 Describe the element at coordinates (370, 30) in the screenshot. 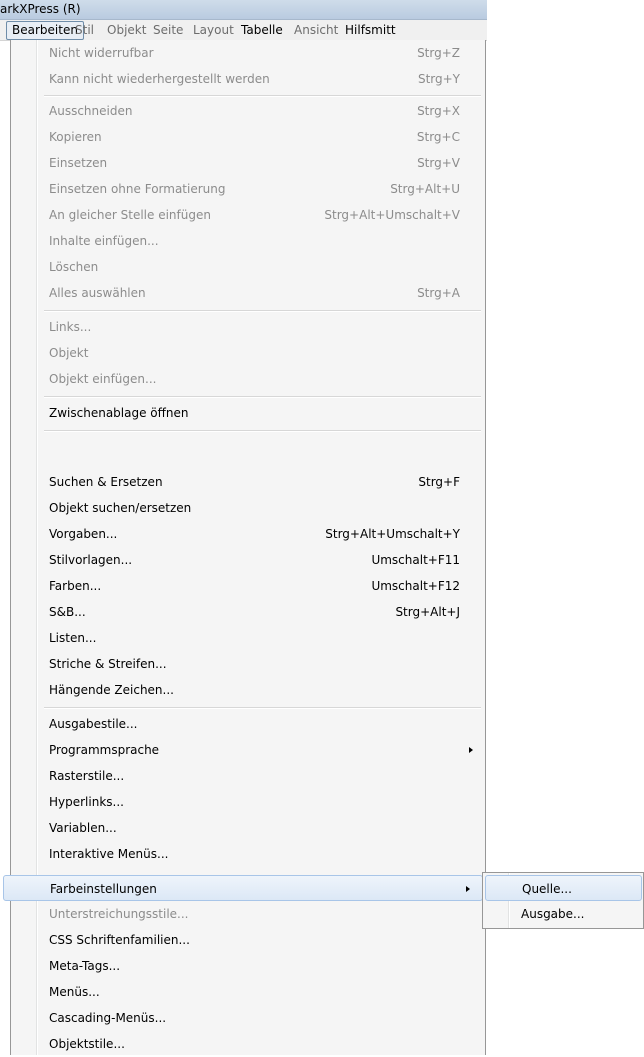

I see `menu-hilfsmittel: Hilfsmitt` at that location.